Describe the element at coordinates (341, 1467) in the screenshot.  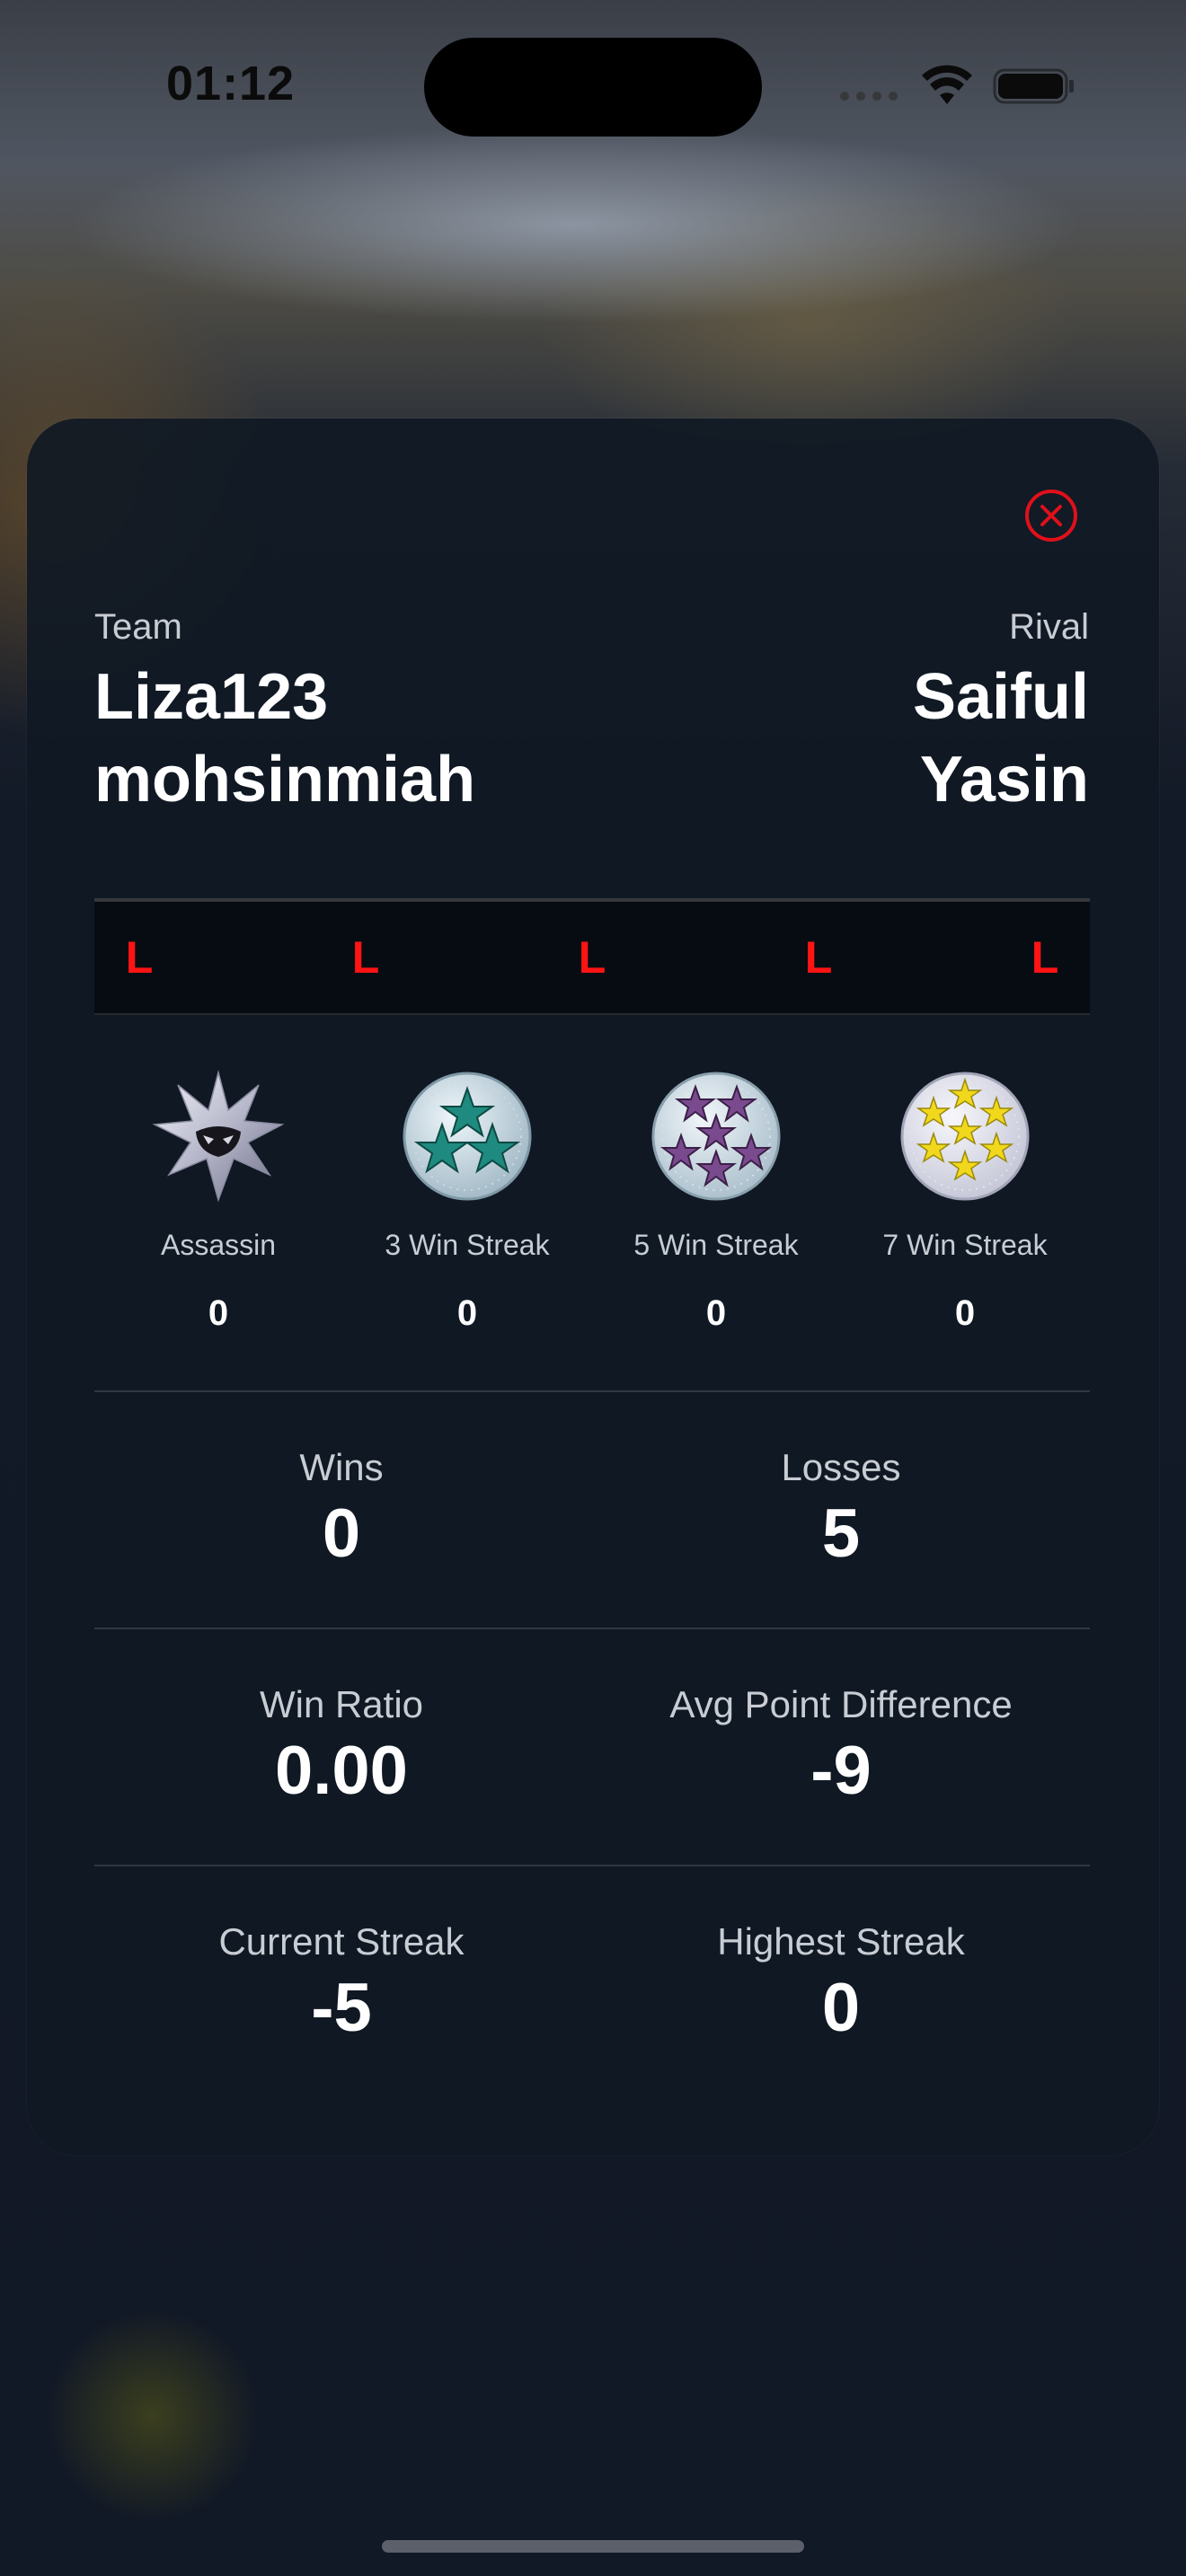
I see `stat-label: Wins` at that location.